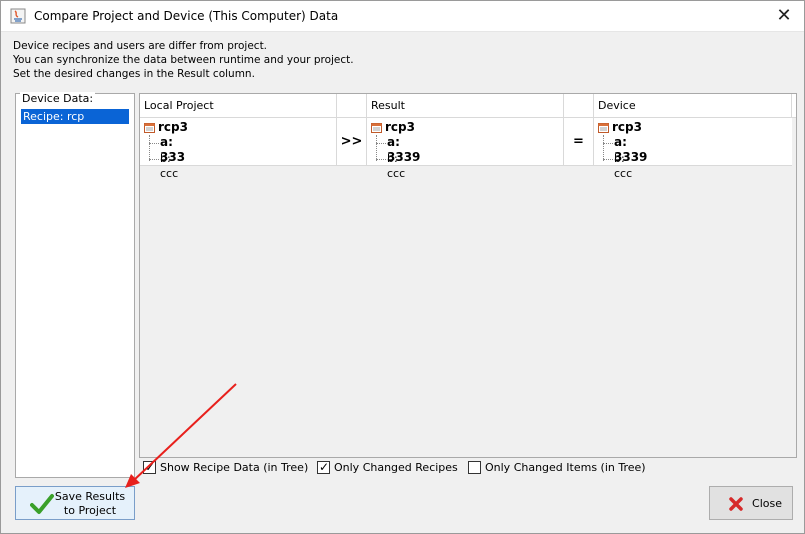 The image size is (805, 534). What do you see at coordinates (90, 496) in the screenshot?
I see `save-label-line-1: Save Results` at bounding box center [90, 496].